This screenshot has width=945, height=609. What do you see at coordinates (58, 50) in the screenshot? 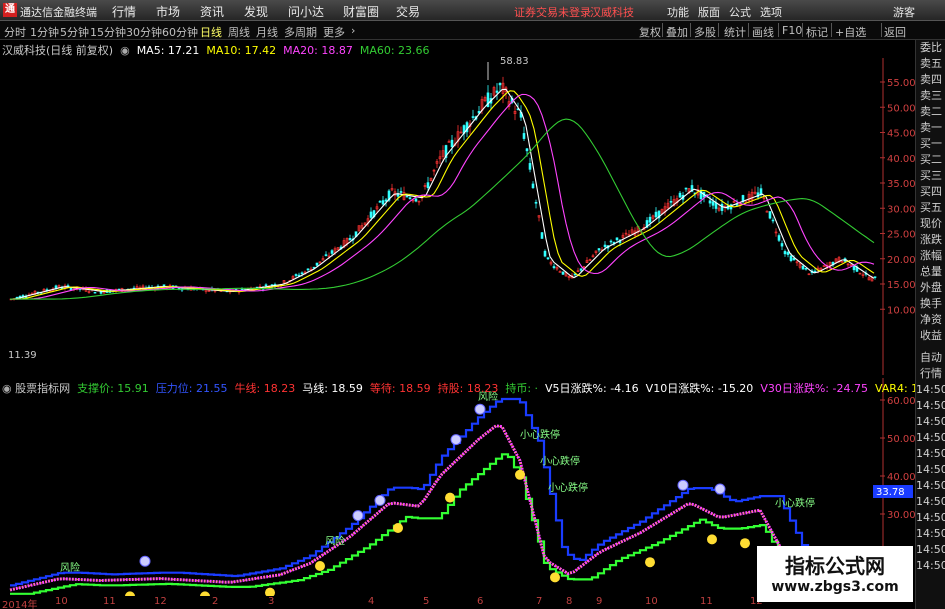
I see `stock-period-label: 汉威科技(日线 前复权)` at bounding box center [58, 50].